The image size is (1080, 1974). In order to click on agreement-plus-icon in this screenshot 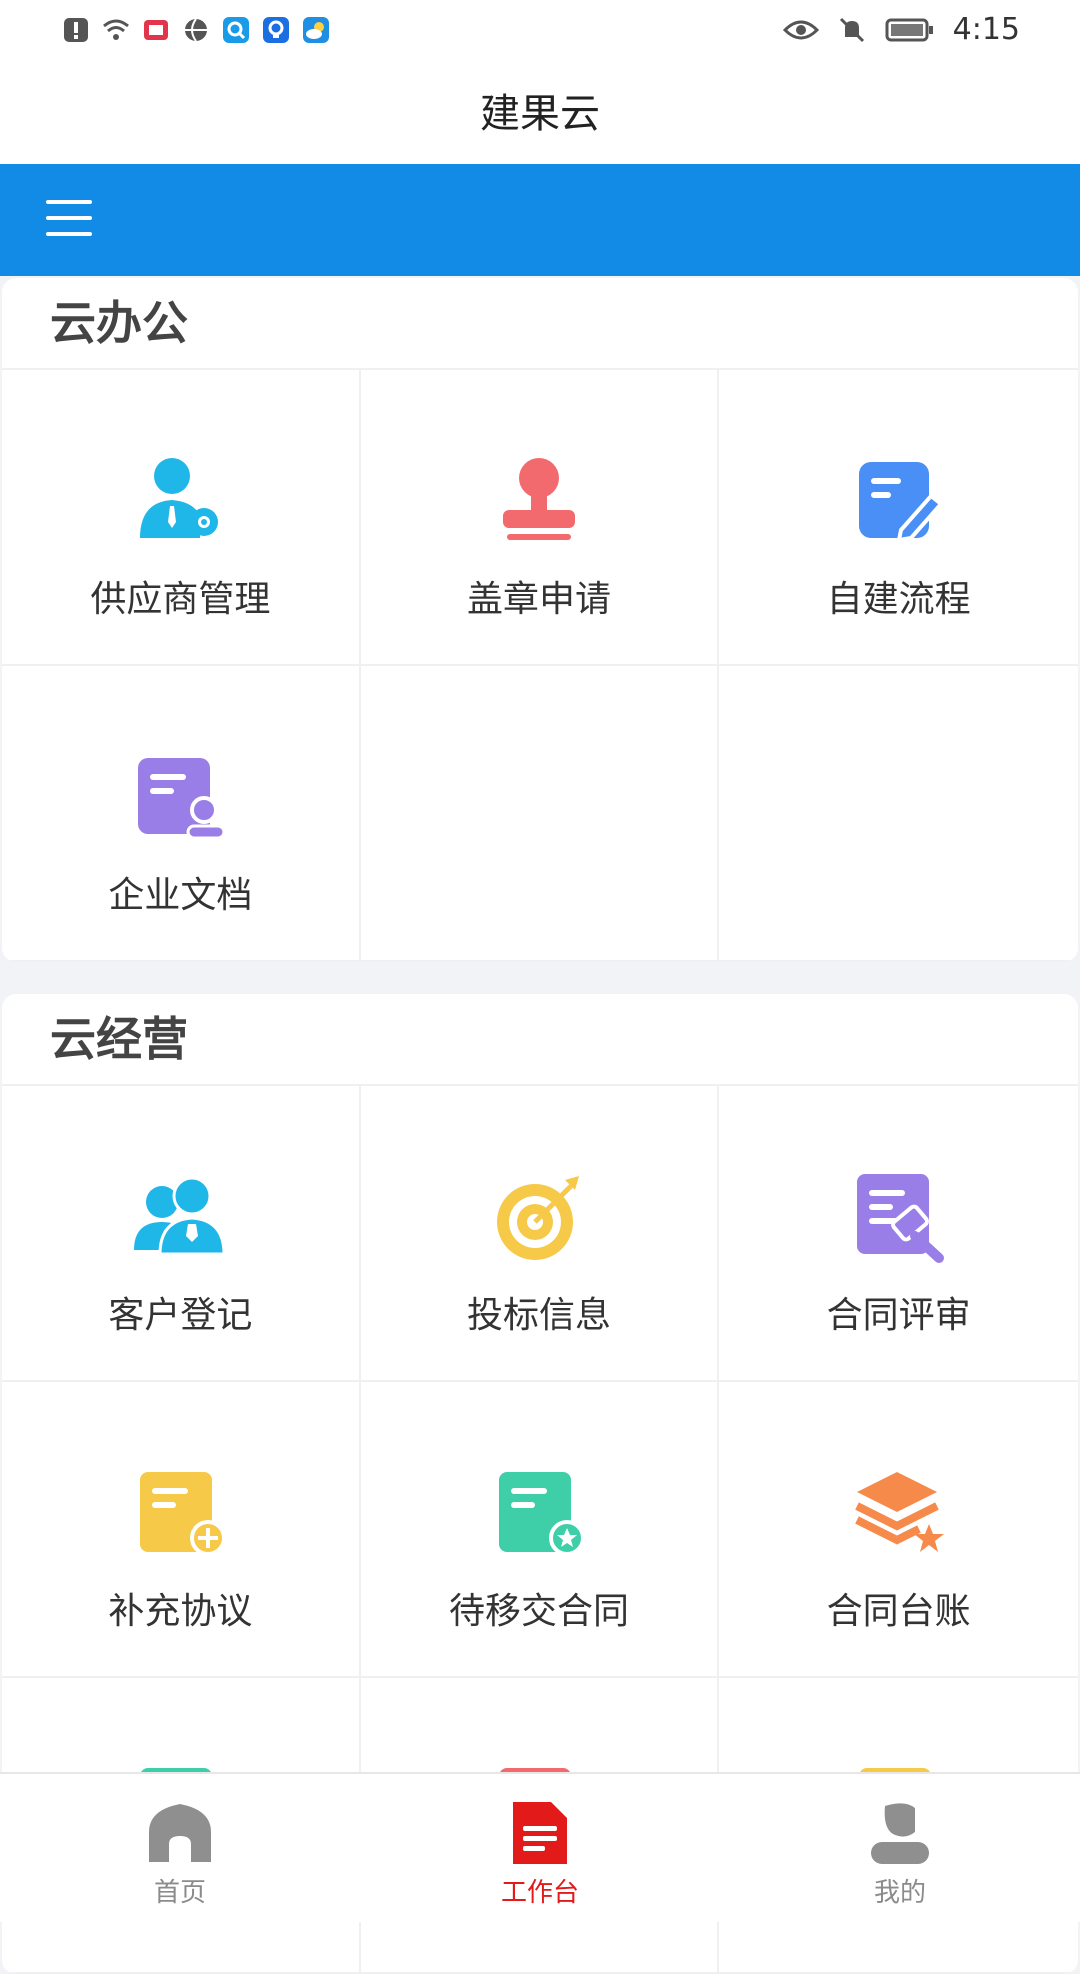, I will do `click(183, 1514)`.